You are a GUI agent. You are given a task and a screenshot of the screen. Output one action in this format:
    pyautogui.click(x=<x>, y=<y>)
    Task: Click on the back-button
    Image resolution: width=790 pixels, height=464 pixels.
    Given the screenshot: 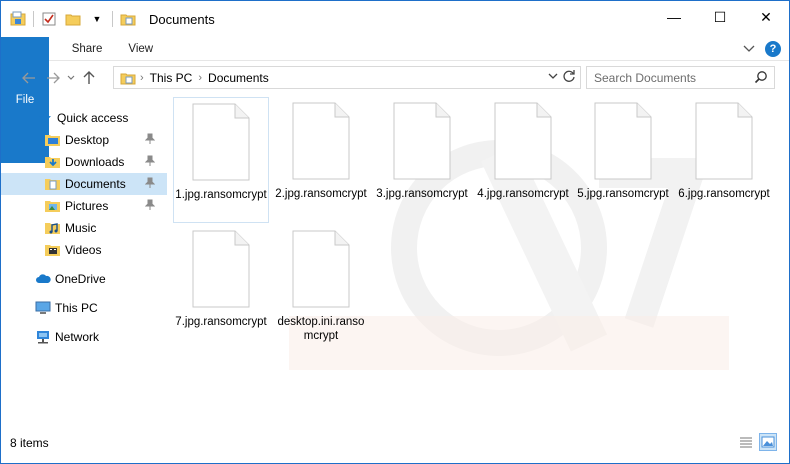 What is the action you would take?
    pyautogui.click(x=29, y=78)
    